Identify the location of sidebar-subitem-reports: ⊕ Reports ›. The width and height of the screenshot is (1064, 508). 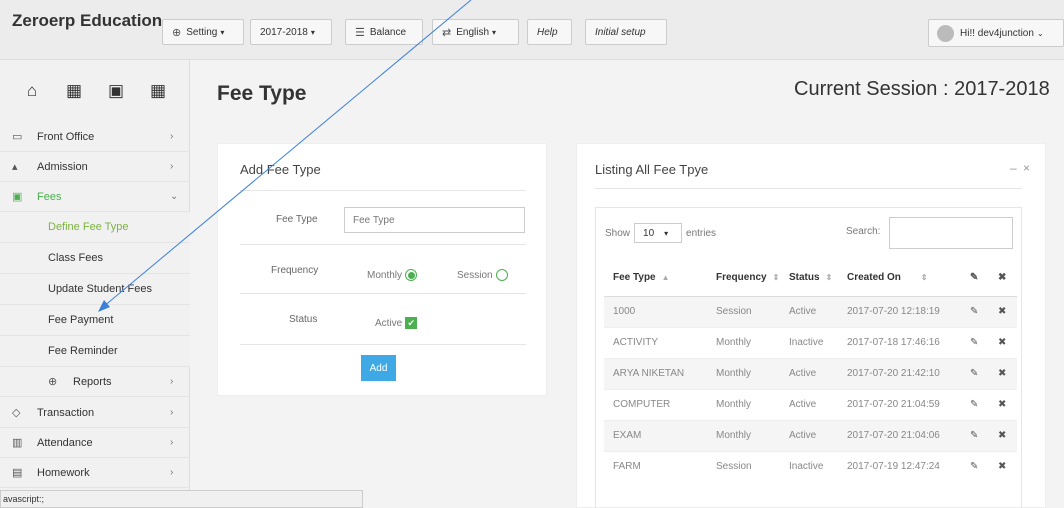
(95, 382).